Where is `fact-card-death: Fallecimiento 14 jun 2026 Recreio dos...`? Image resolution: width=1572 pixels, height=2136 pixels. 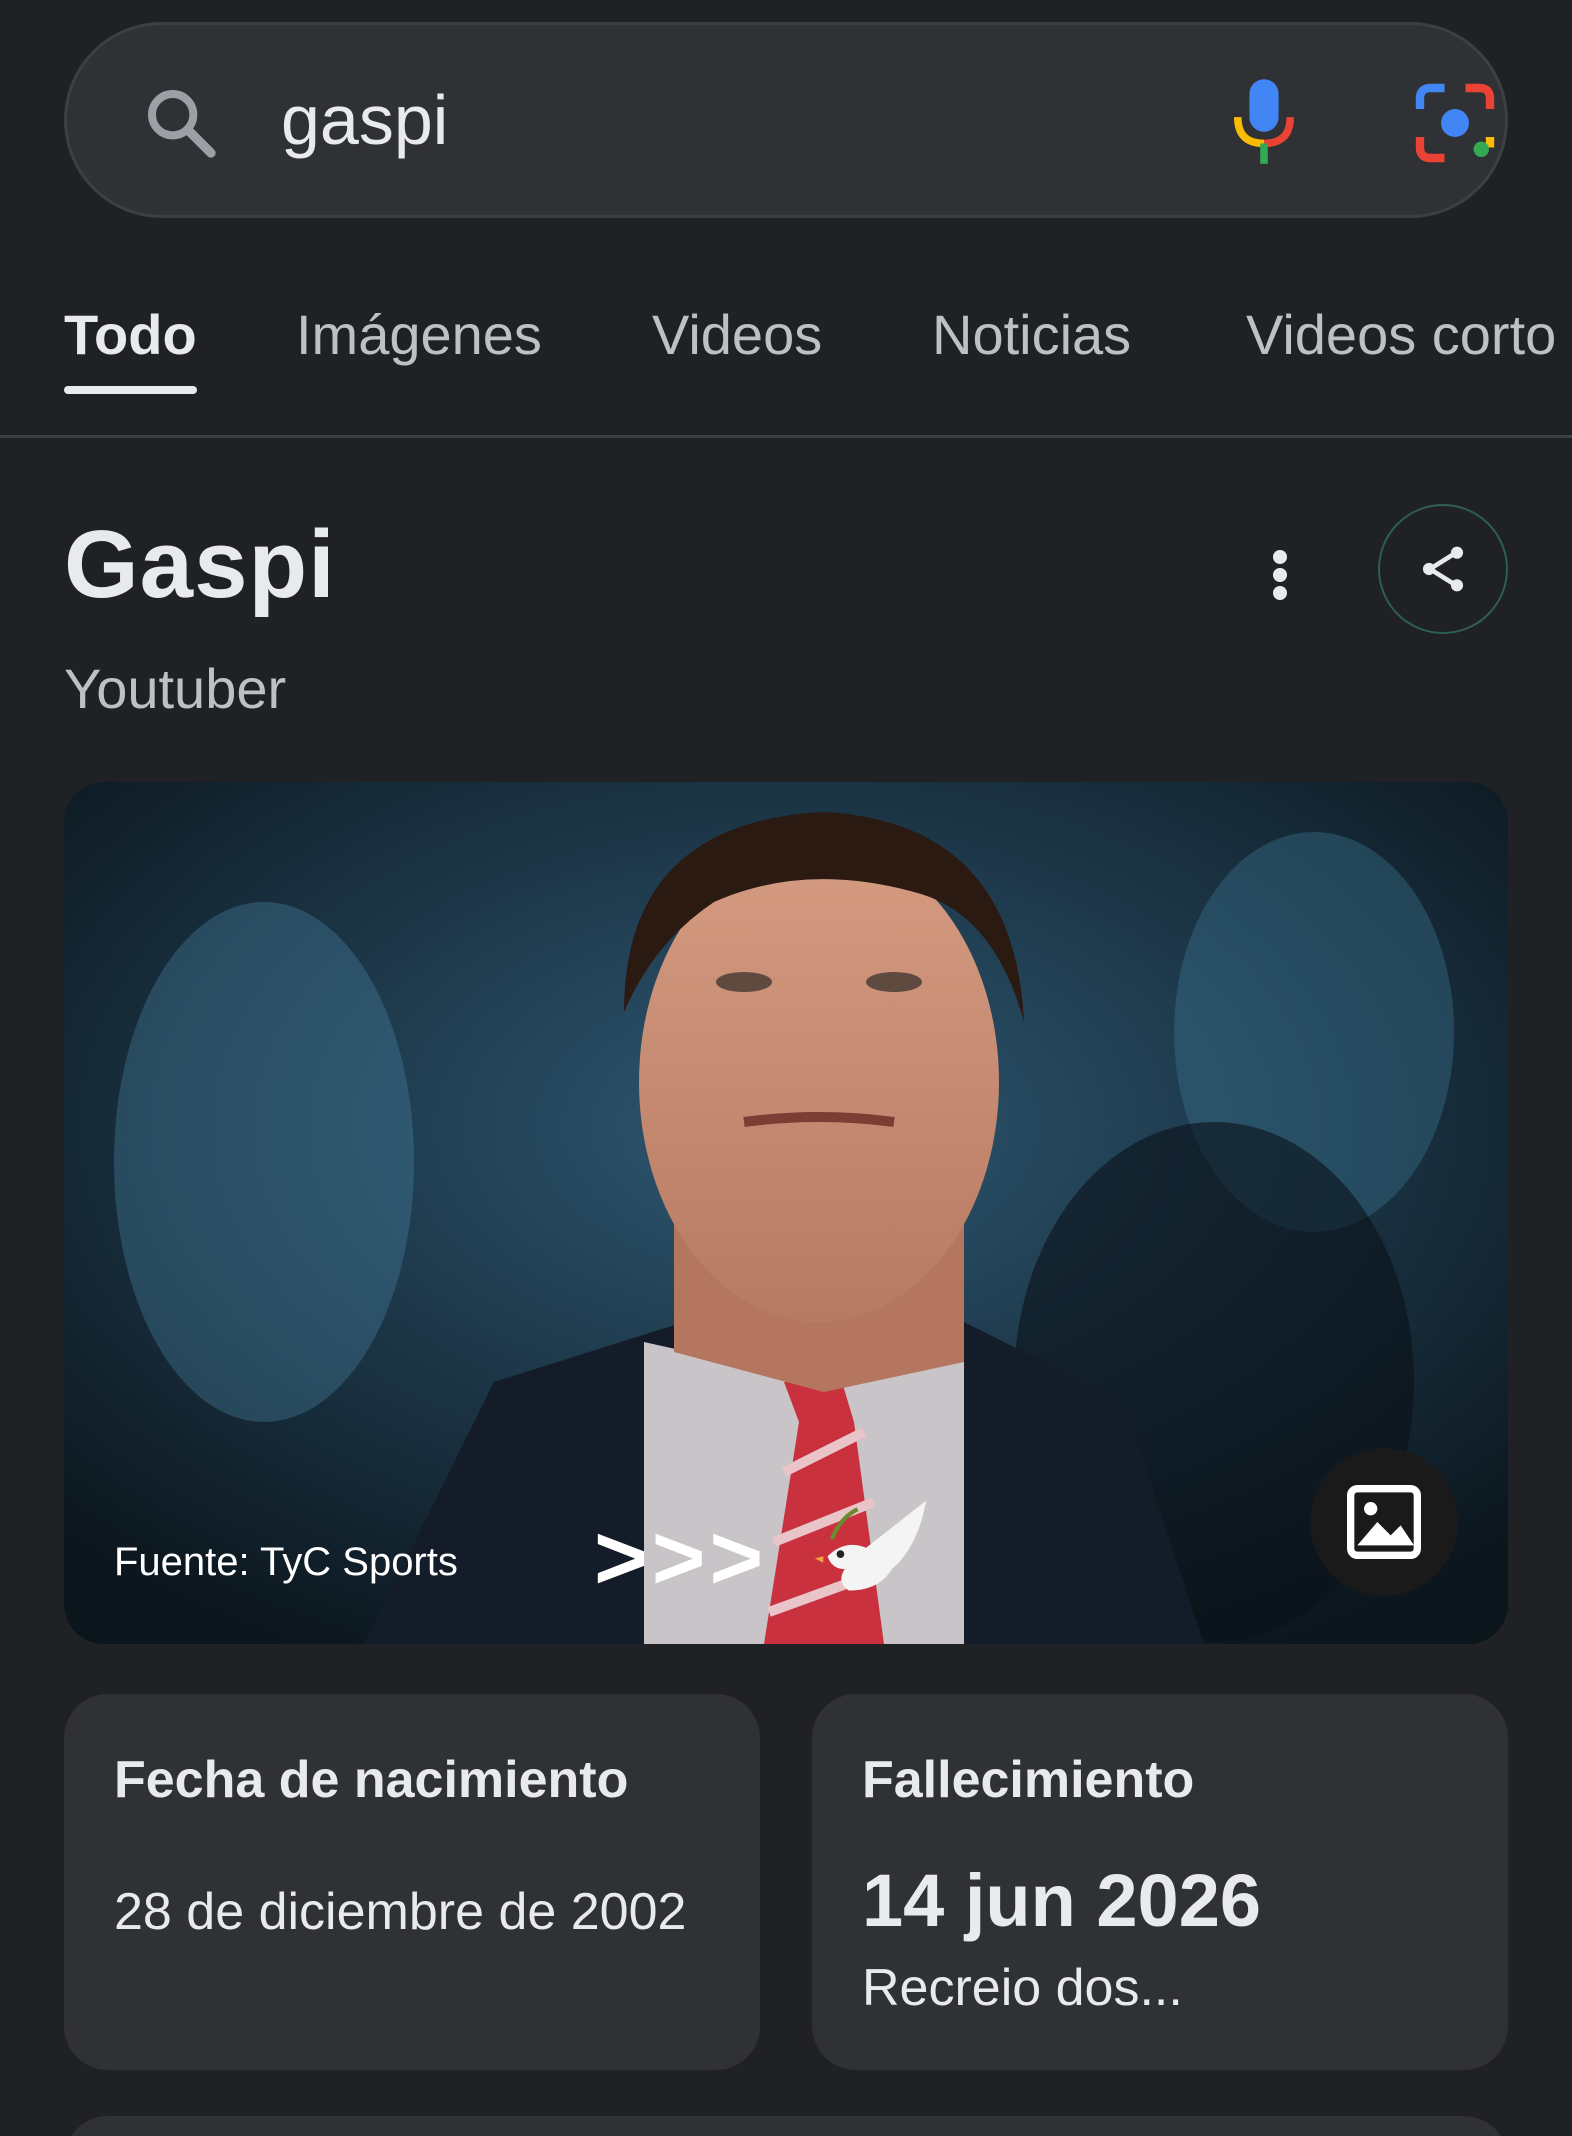
fact-card-death: Fallecimiento 14 jun 2026 Recreio dos... is located at coordinates (1160, 1882).